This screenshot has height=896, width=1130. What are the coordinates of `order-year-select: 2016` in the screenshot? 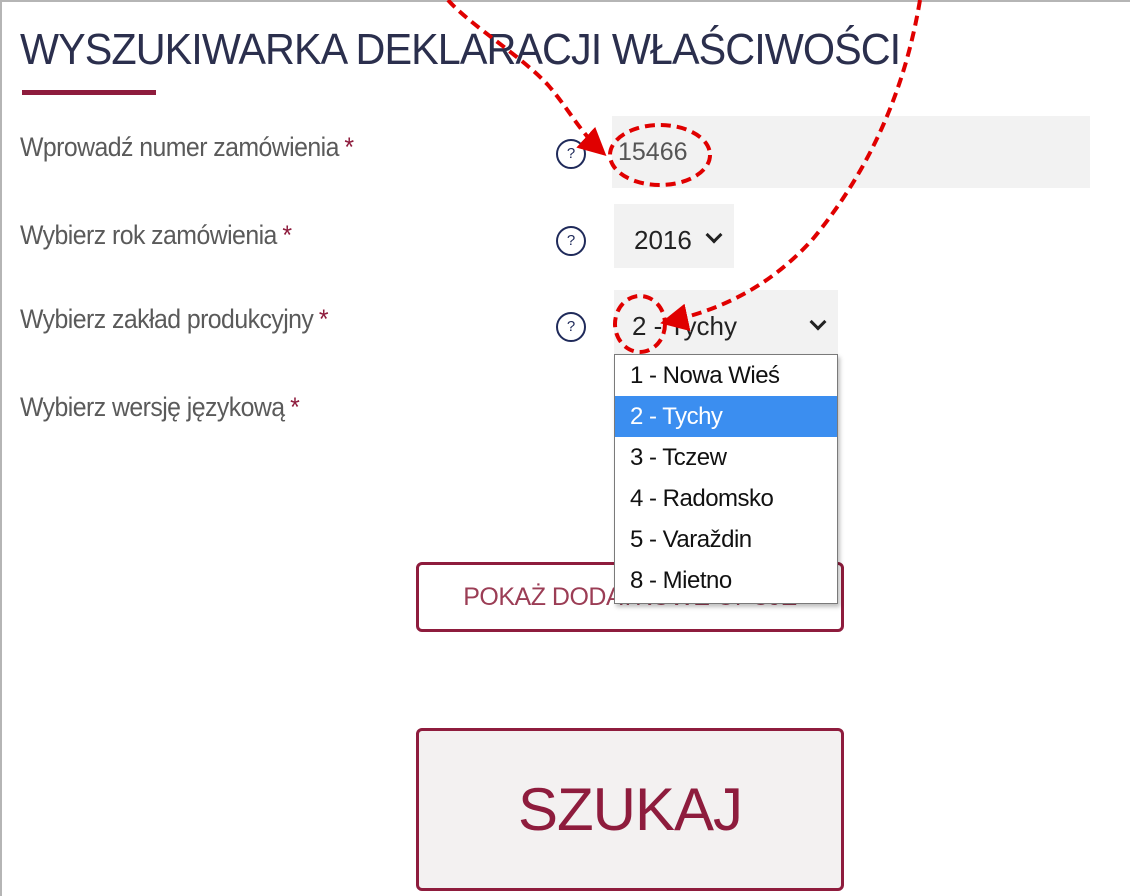 It's located at (674, 236).